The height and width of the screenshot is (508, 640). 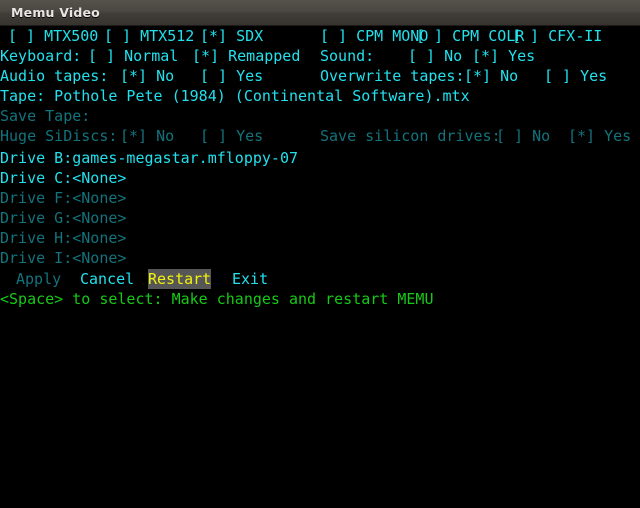 I want to click on overwrite-tapes-option-yes: [ ] Yes, so click(x=575, y=76).